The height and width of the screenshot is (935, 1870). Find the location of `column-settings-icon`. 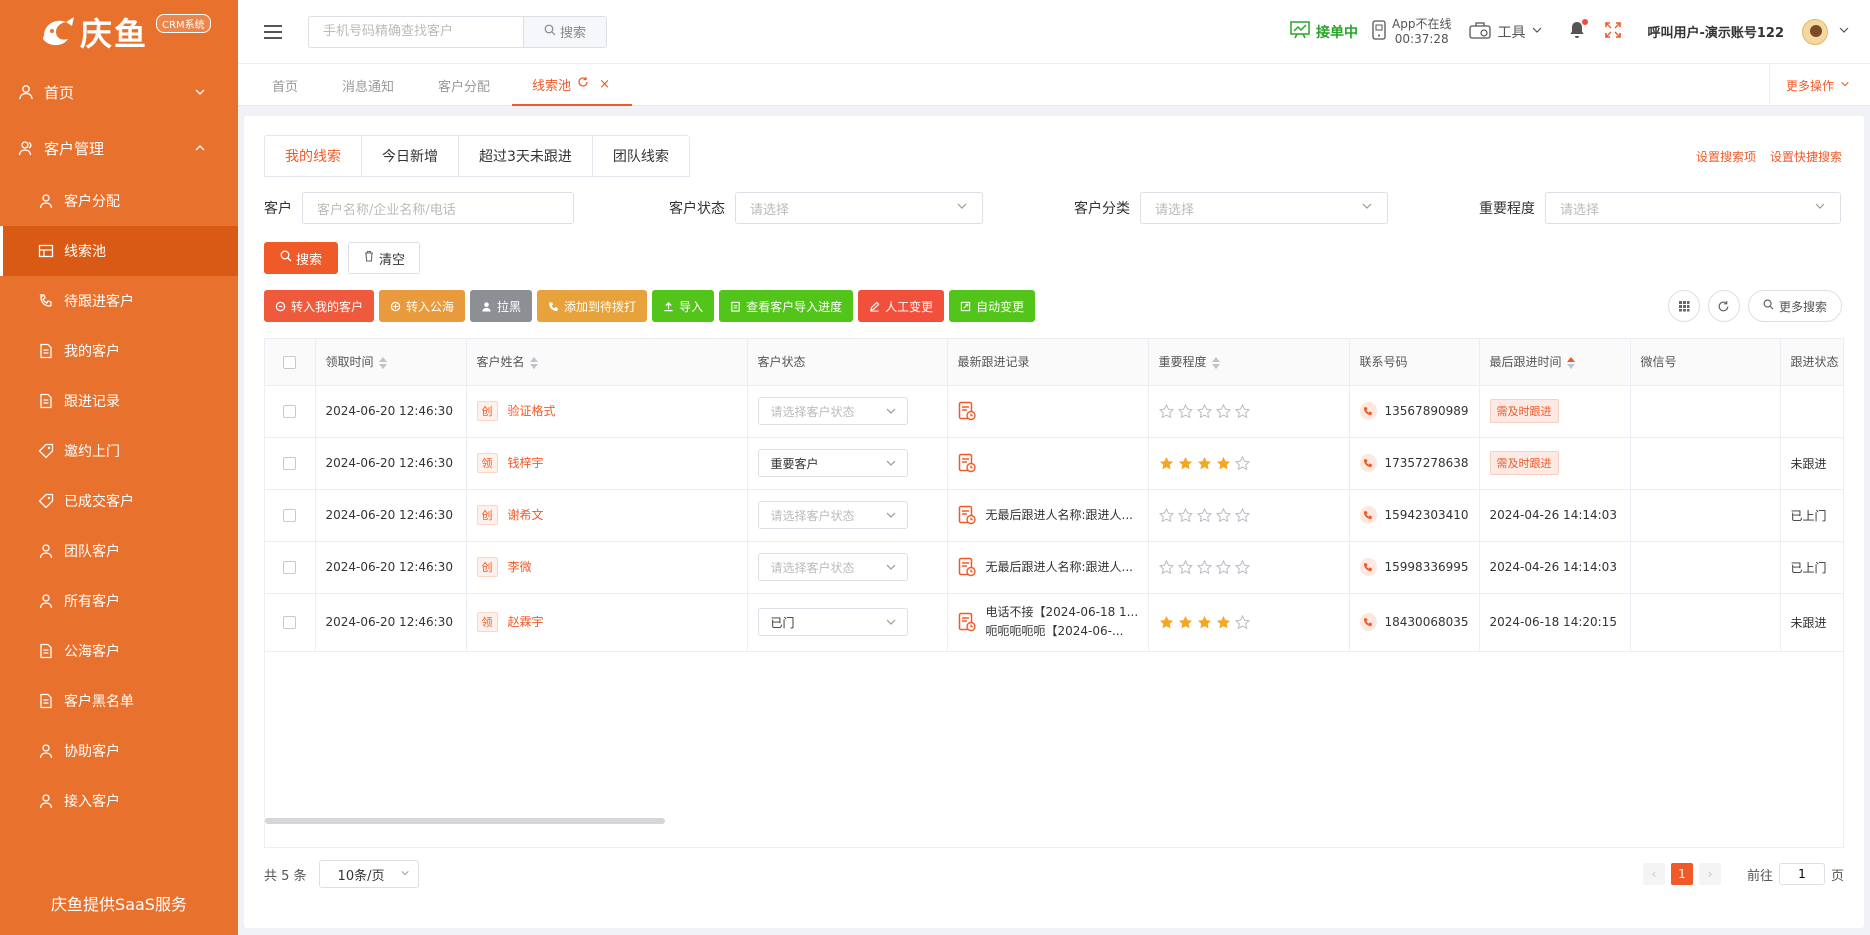

column-settings-icon is located at coordinates (1683, 306).